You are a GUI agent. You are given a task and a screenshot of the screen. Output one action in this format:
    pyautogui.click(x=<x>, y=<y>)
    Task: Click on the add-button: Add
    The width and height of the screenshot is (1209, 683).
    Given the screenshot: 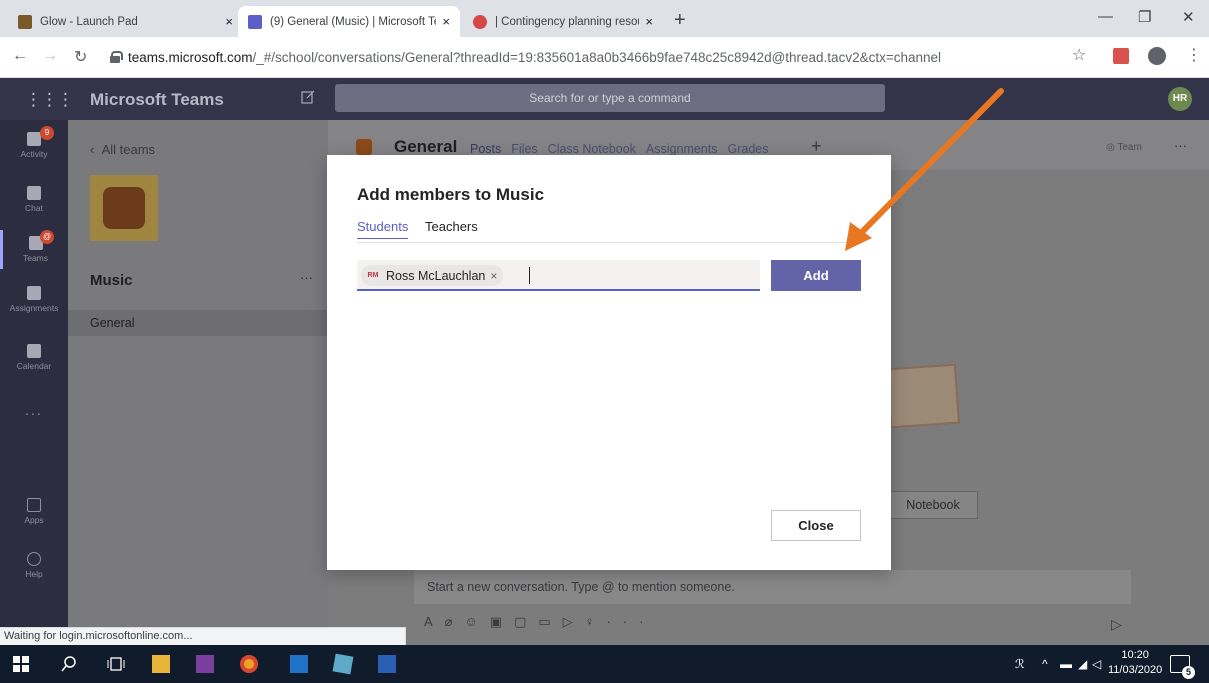 What is the action you would take?
    pyautogui.click(x=816, y=275)
    